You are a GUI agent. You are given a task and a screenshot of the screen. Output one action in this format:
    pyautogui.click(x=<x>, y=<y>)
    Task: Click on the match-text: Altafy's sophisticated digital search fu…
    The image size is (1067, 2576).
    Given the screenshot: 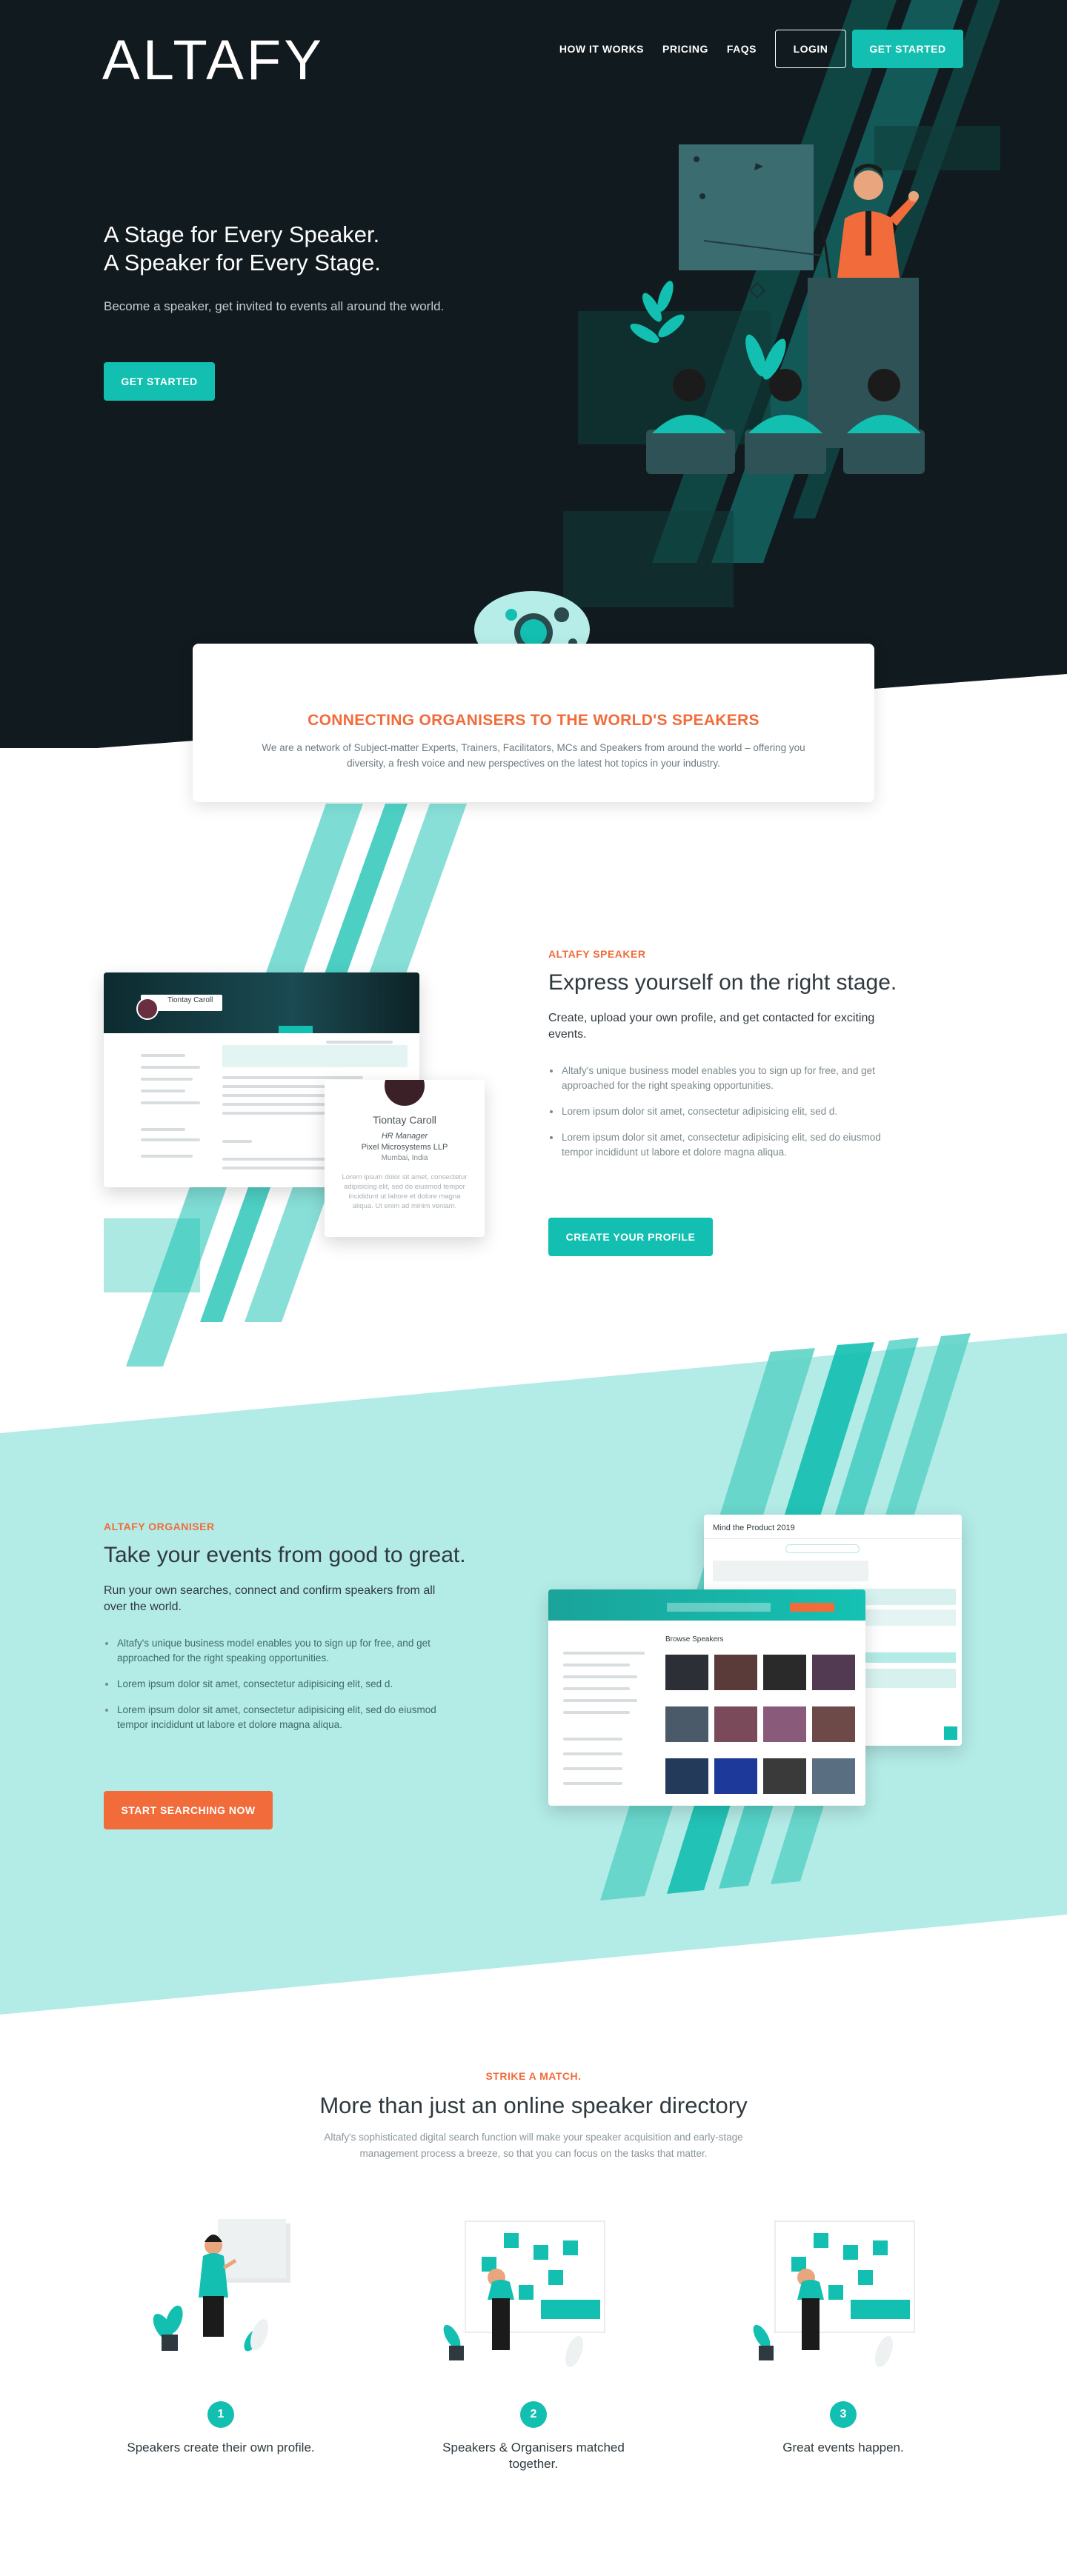 What is the action you would take?
    pyautogui.click(x=533, y=2145)
    